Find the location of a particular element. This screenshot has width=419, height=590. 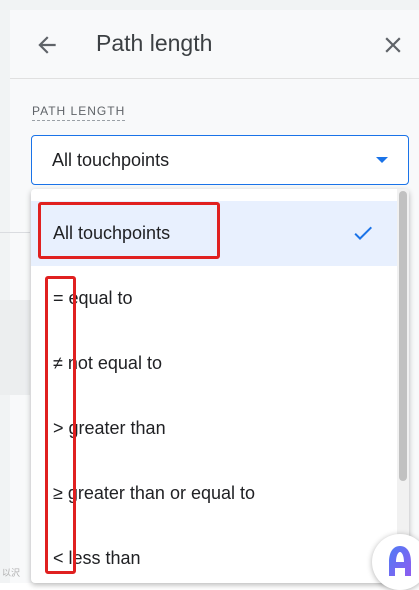

caret-down-icon is located at coordinates (382, 160).